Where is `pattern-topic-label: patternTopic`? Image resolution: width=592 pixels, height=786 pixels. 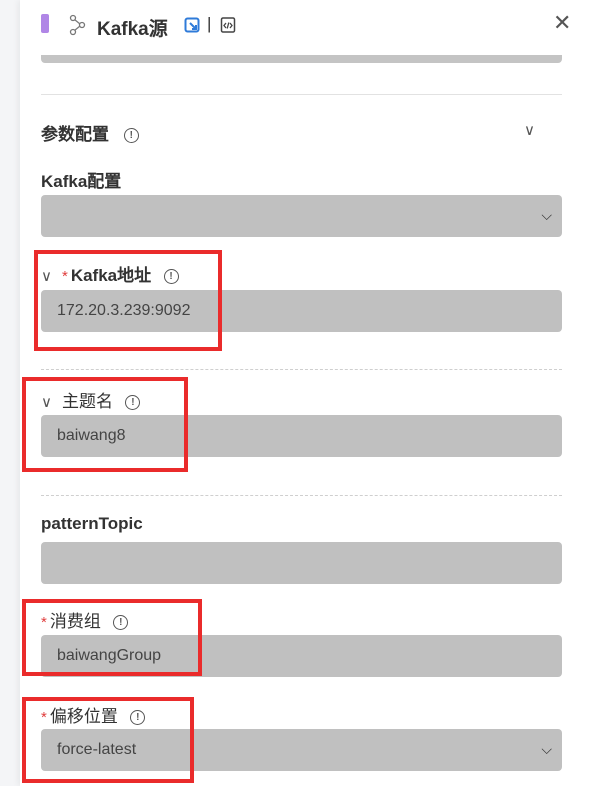
pattern-topic-label: patternTopic is located at coordinates (92, 523).